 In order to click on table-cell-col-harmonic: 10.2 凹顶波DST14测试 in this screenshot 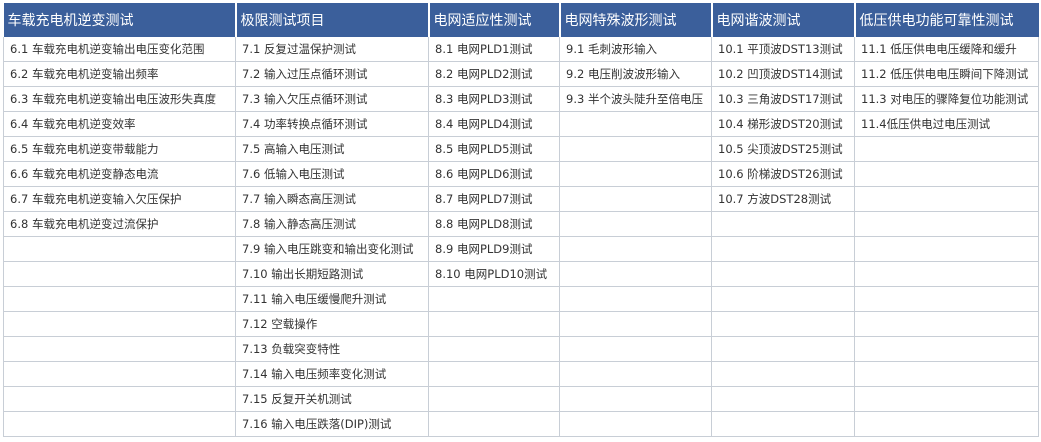, I will do `click(783, 74)`.